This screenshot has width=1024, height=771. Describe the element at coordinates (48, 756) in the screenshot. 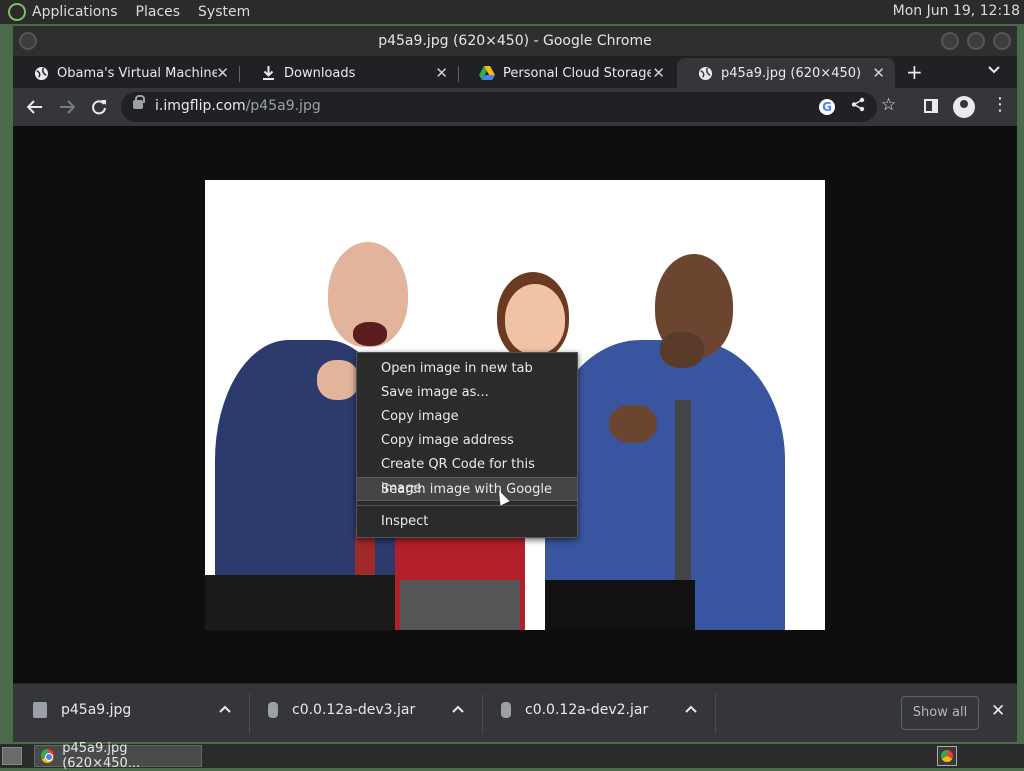

I see `chrome-icon` at that location.